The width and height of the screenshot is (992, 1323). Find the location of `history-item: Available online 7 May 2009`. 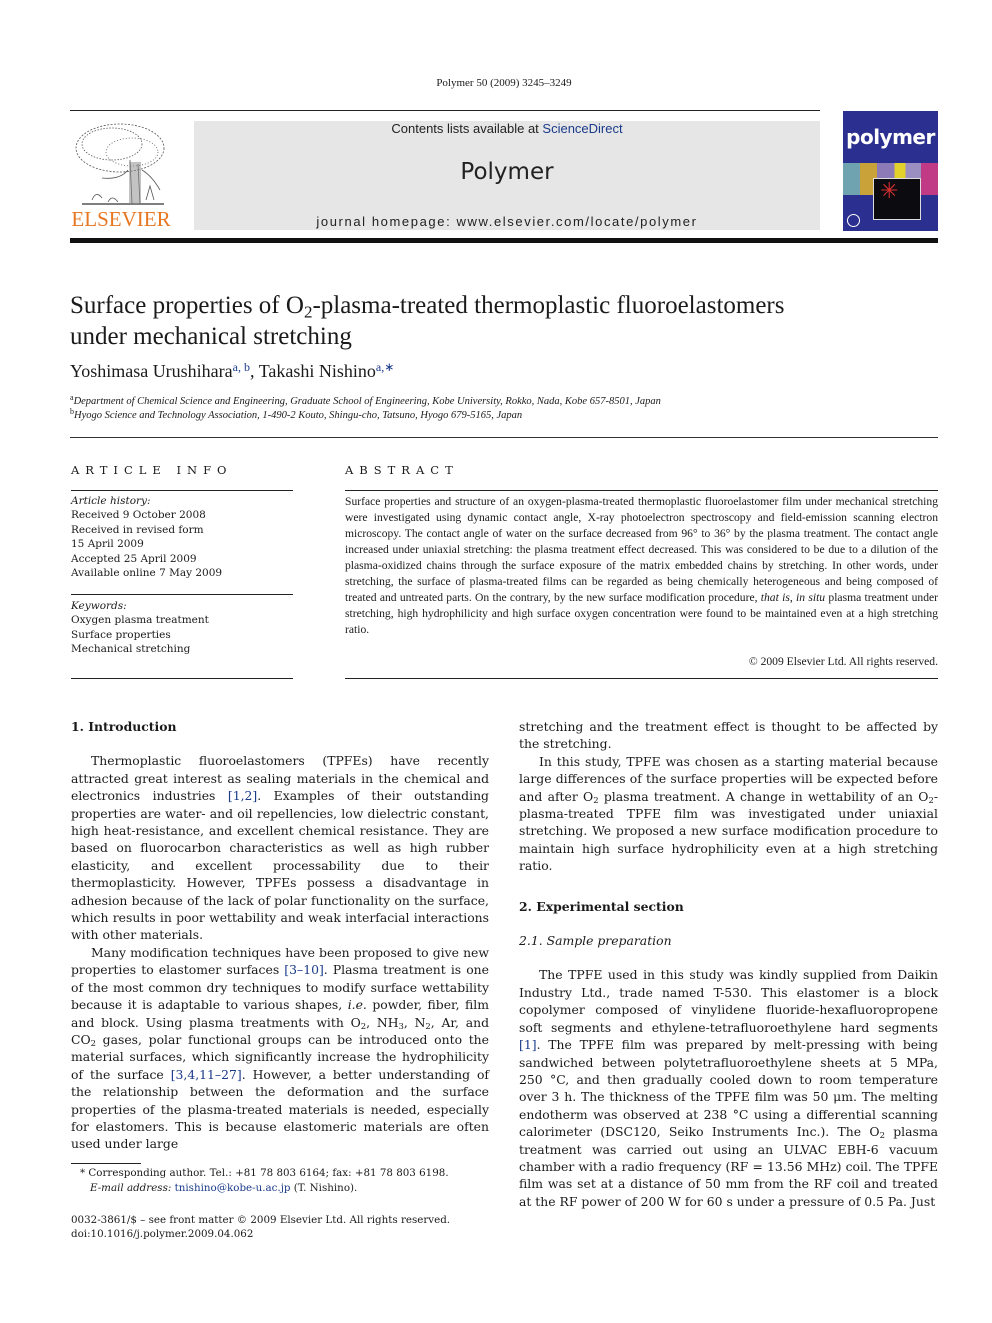

history-item: Available online 7 May 2009 is located at coordinates (147, 573).